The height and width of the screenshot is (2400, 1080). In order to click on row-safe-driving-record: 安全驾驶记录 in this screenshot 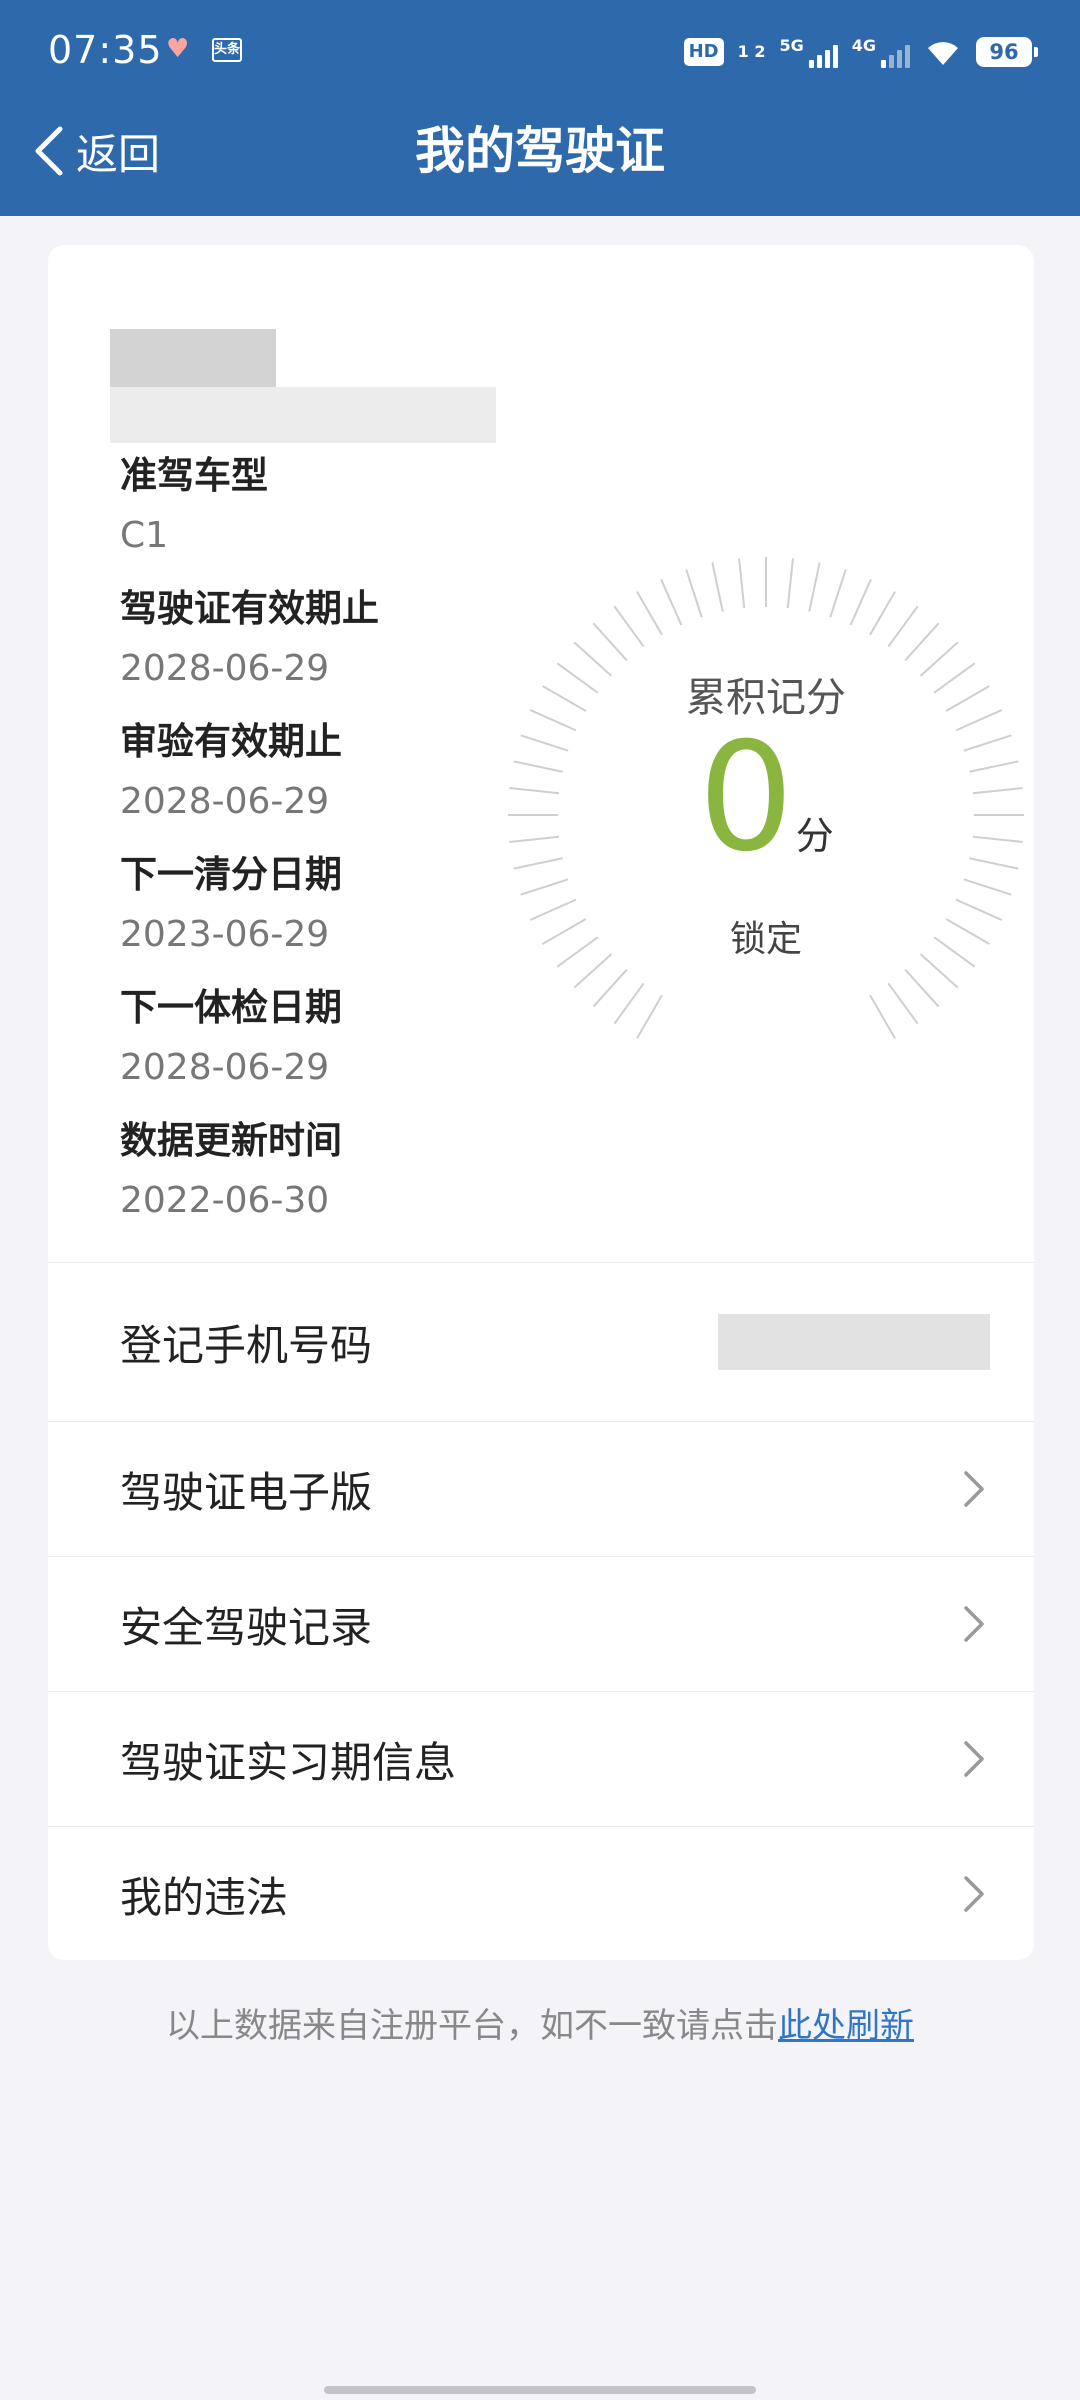, I will do `click(541, 1624)`.